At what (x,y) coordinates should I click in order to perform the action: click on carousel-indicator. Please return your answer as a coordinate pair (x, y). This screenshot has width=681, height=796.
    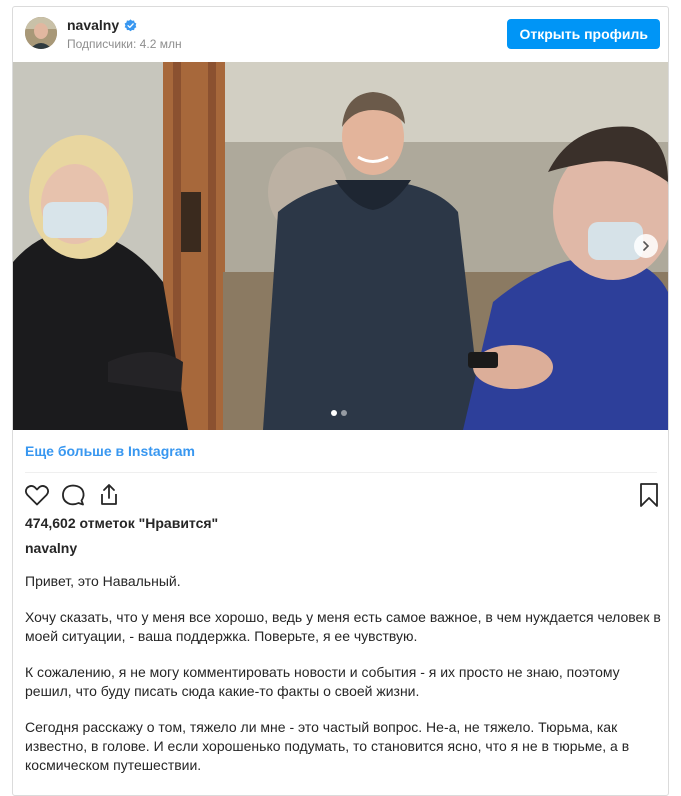
    Looking at the image, I should click on (339, 413).